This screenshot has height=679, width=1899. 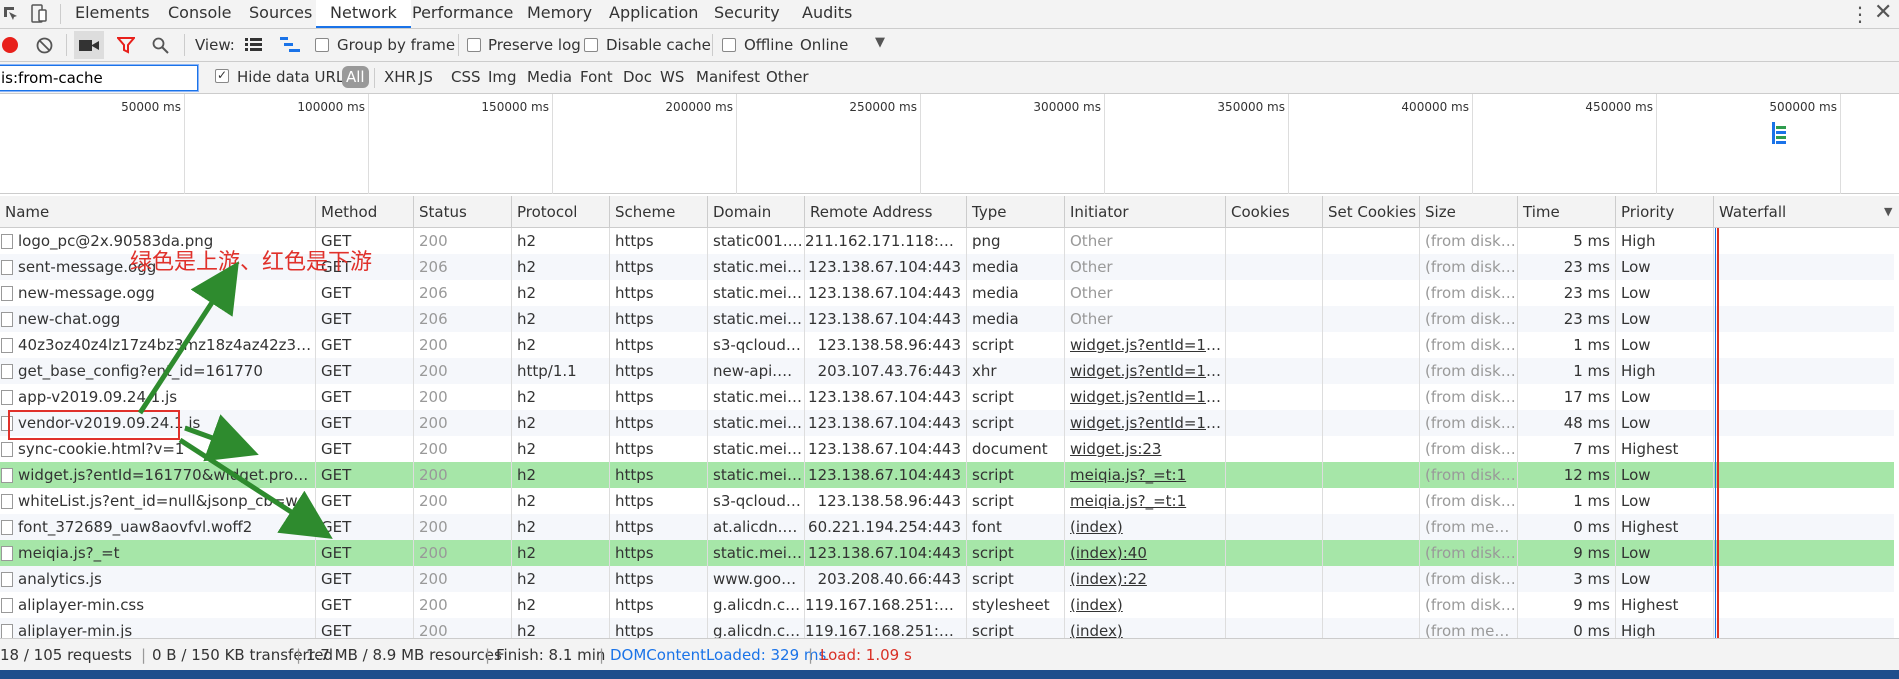 I want to click on cell-initiator: widget.js:23, so click(x=1144, y=449).